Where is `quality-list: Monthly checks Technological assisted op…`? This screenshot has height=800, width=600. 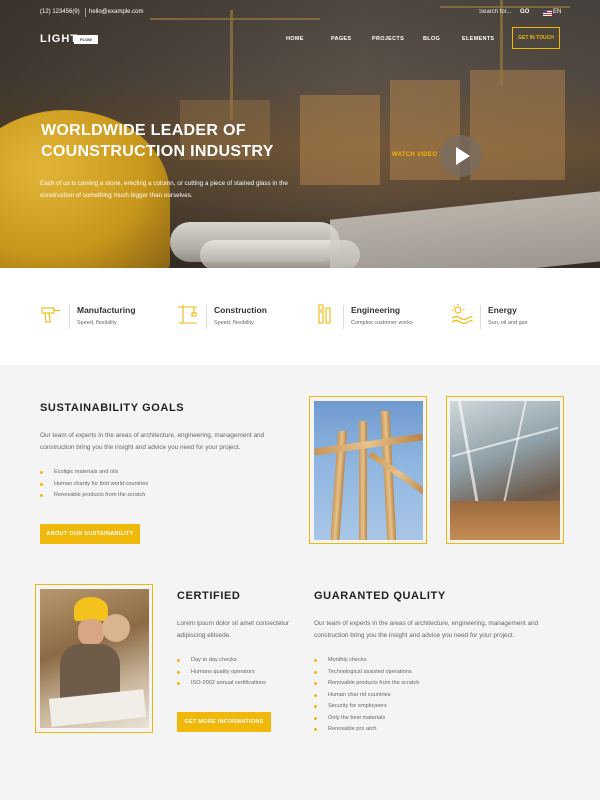 quality-list: Monthly checks Technological assisted op… is located at coordinates (439, 695).